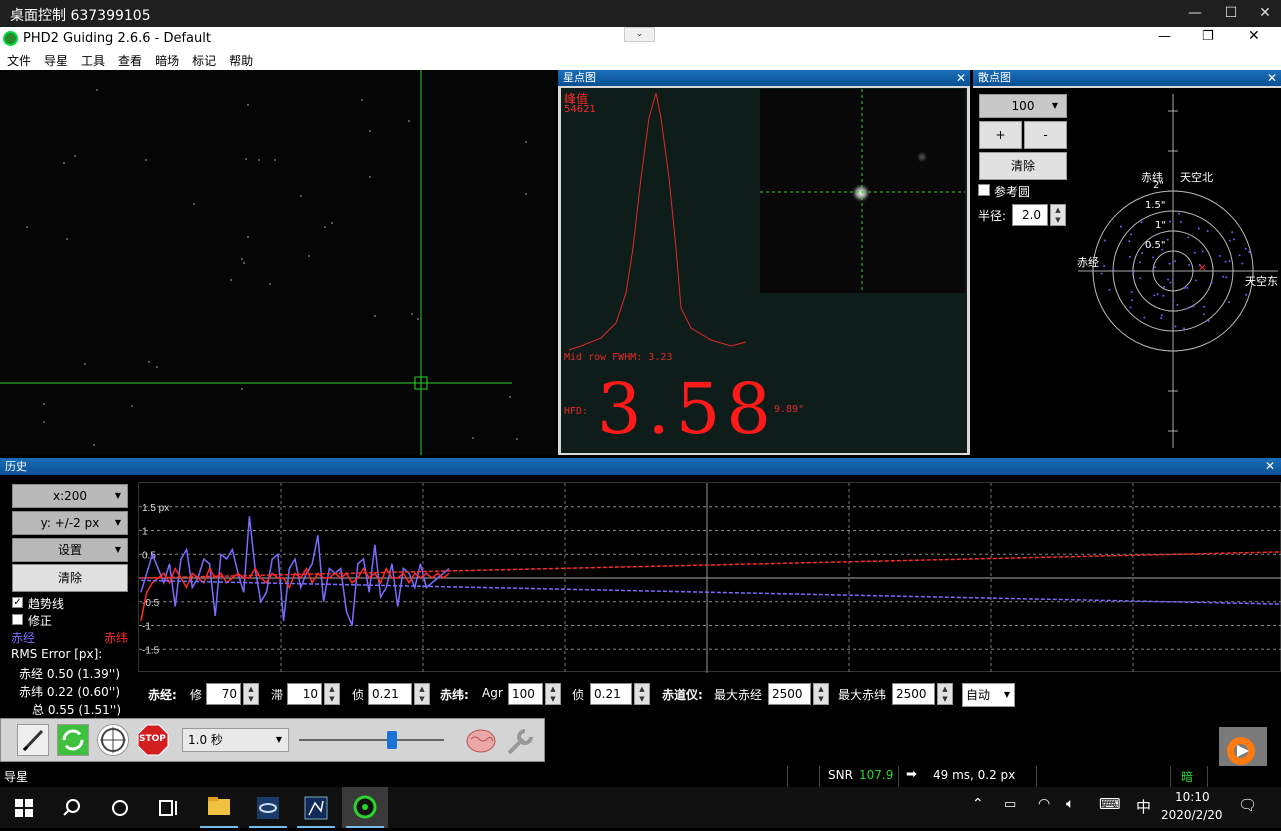 This screenshot has width=1281, height=831. I want to click on battery-icon: ▭, so click(1010, 804).